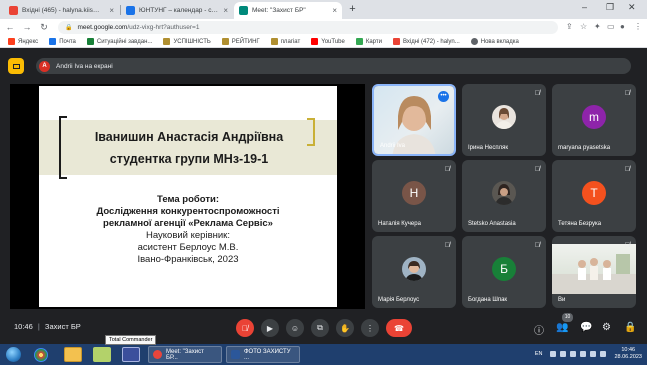 This screenshot has height=365, width=647. Describe the element at coordinates (352, 9) in the screenshot. I see `new-tab-button: +` at that location.